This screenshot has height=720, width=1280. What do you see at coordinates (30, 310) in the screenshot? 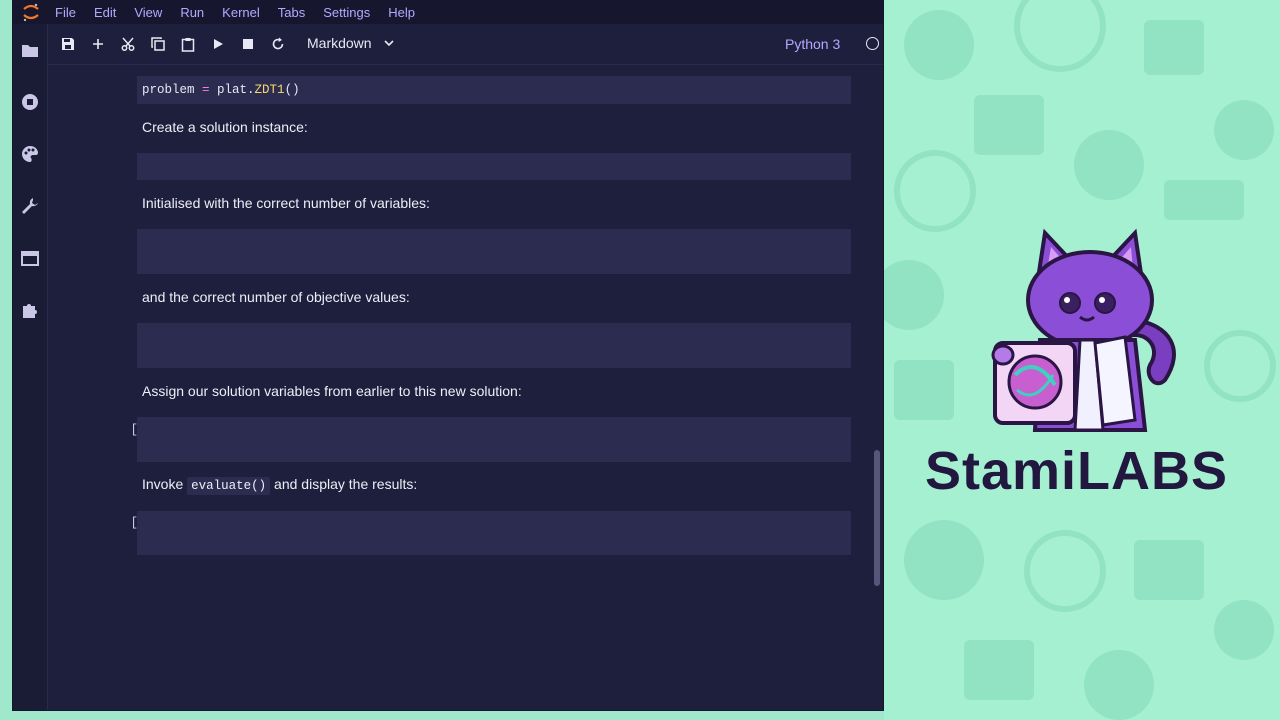
I see `extension-icon` at bounding box center [30, 310].